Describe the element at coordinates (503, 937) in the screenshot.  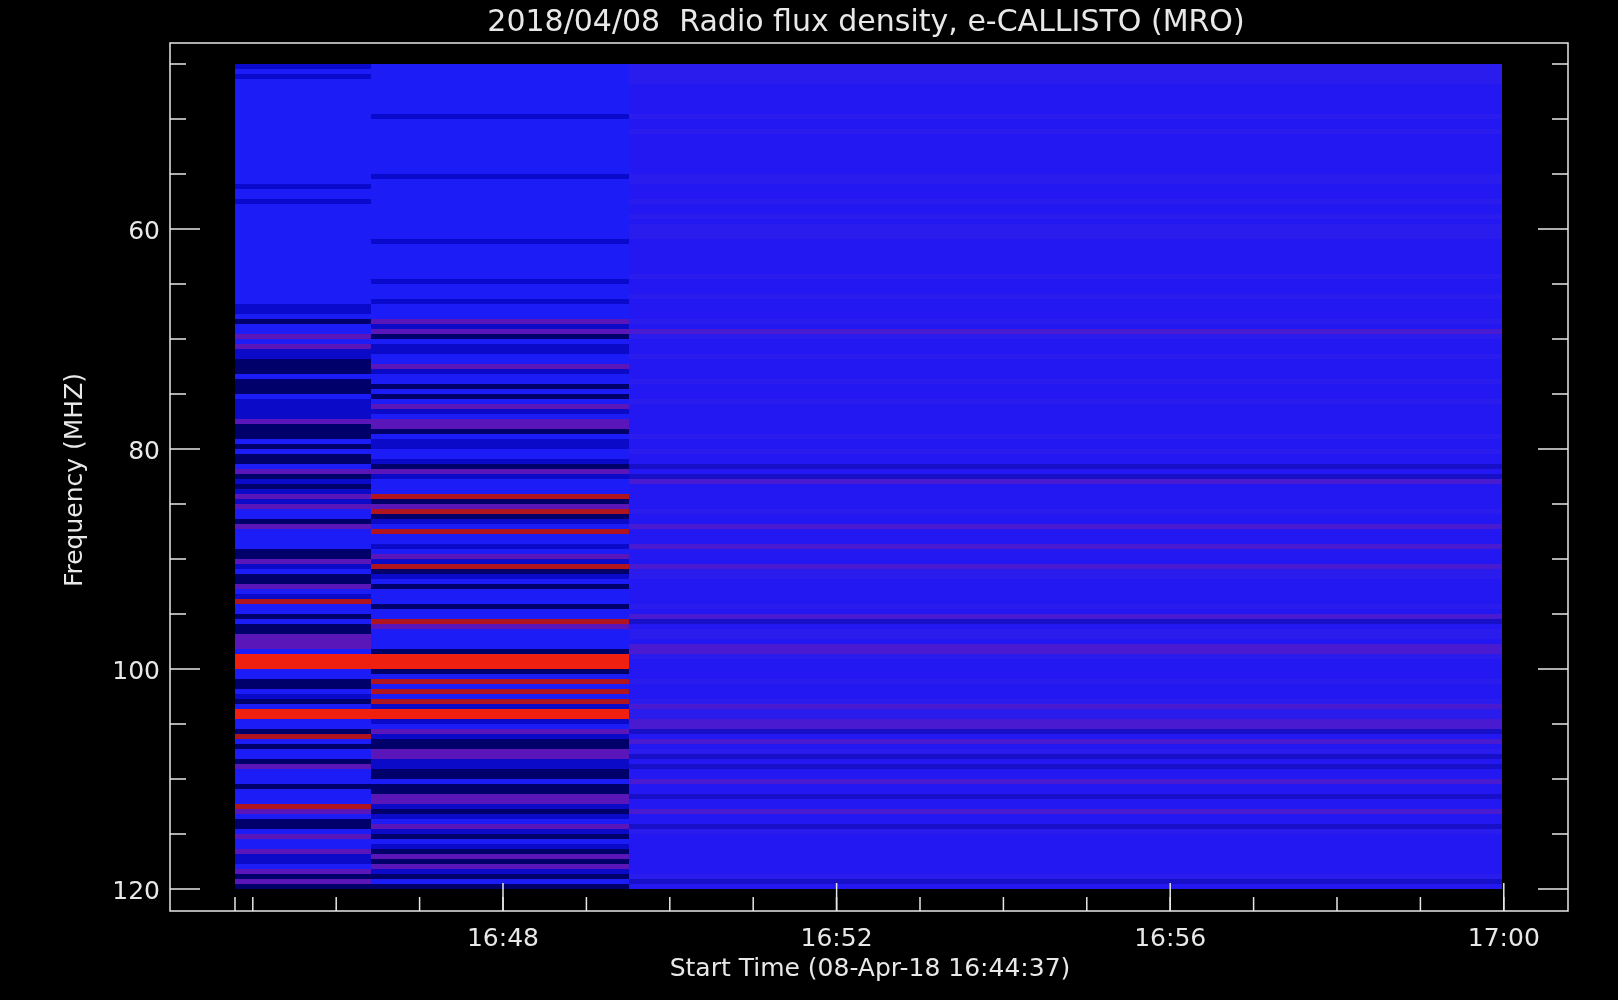
I see `x-tick-label: 16:48` at that location.